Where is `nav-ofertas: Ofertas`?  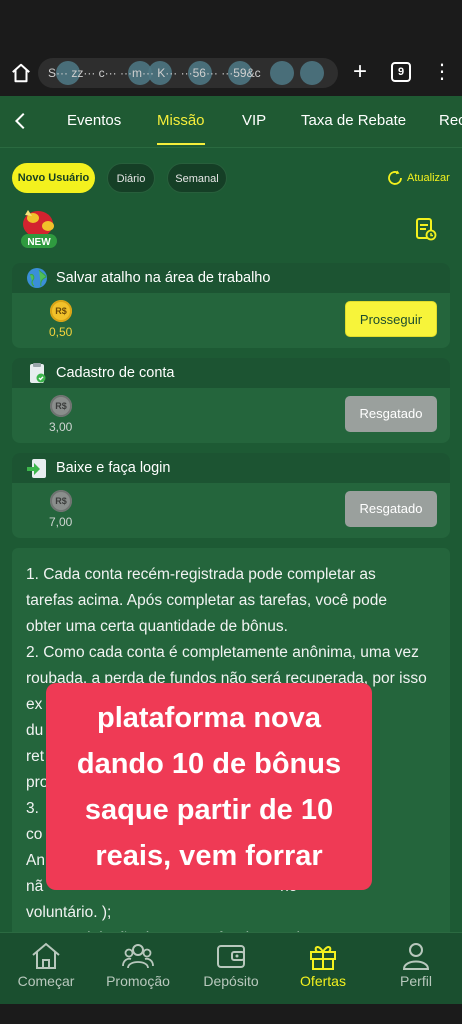 nav-ofertas: Ofertas is located at coordinates (323, 969).